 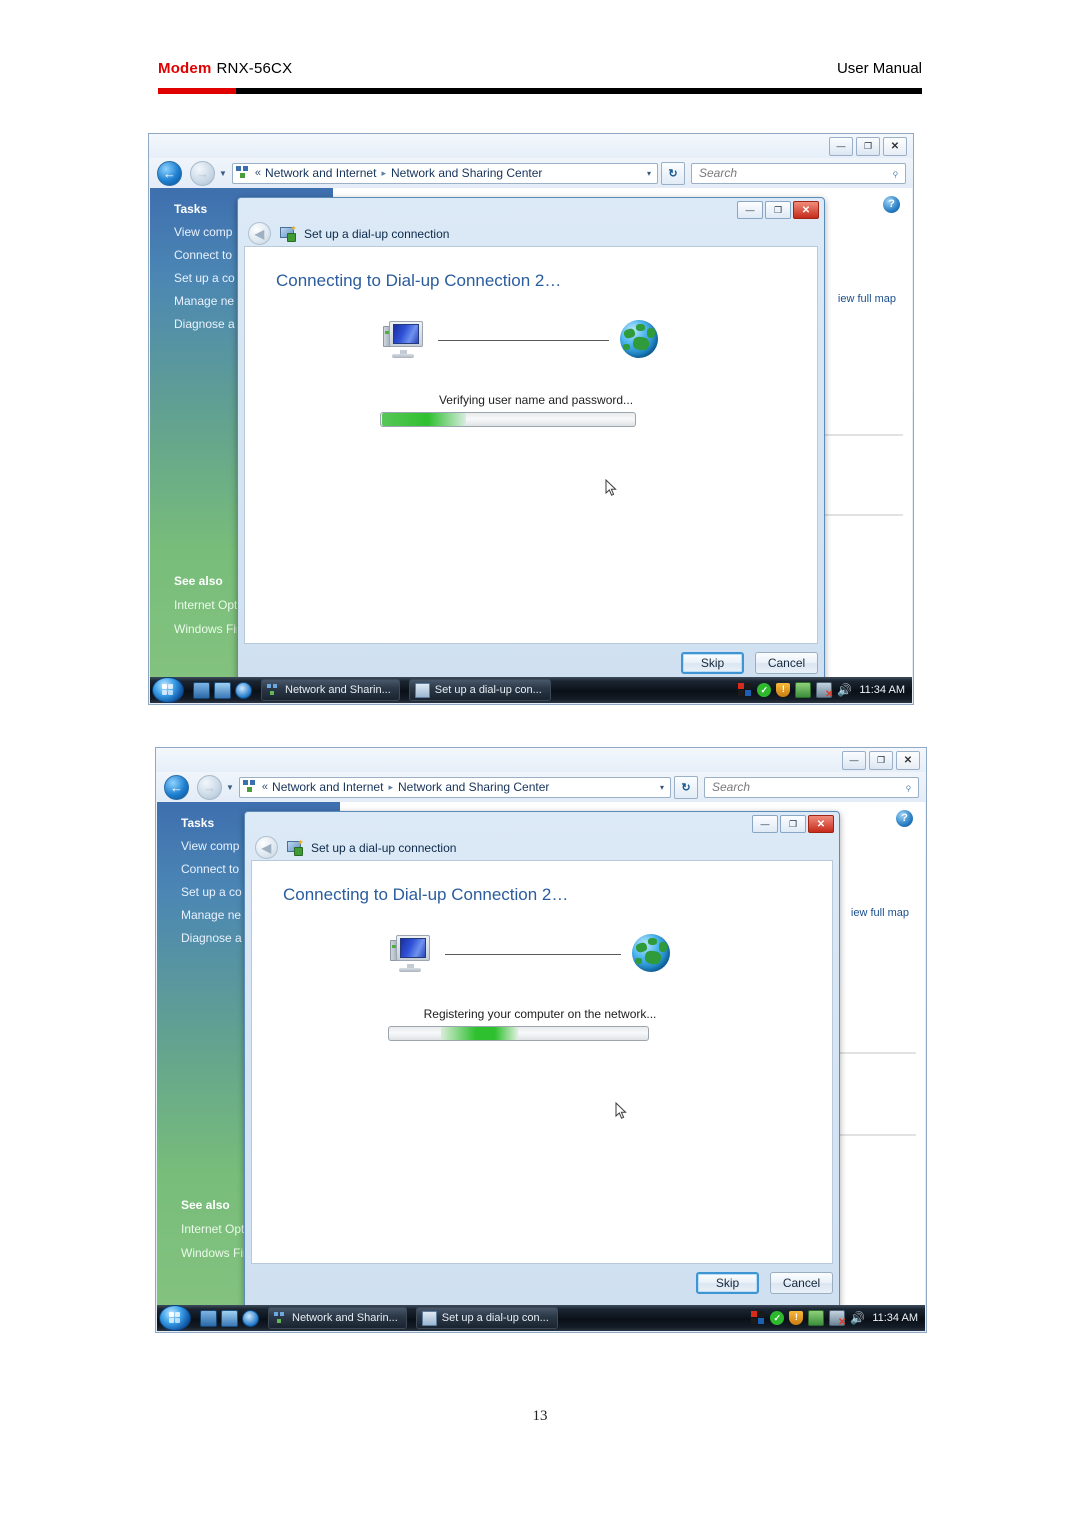 What do you see at coordinates (540, 71) in the screenshot?
I see `header-row: Modem RNX-56CX User Manual` at bounding box center [540, 71].